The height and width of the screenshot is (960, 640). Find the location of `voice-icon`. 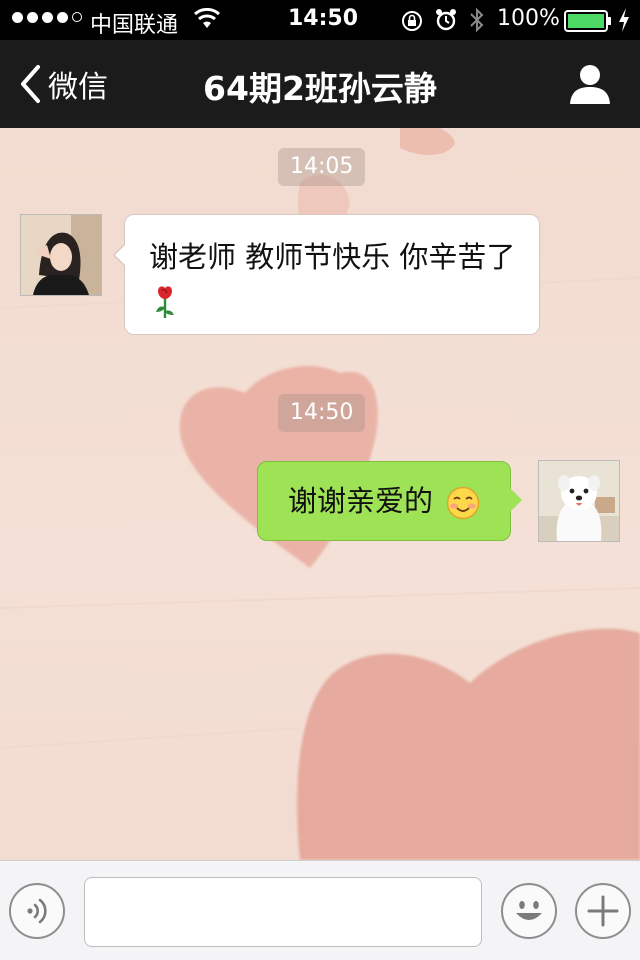

voice-icon is located at coordinates (37, 911).